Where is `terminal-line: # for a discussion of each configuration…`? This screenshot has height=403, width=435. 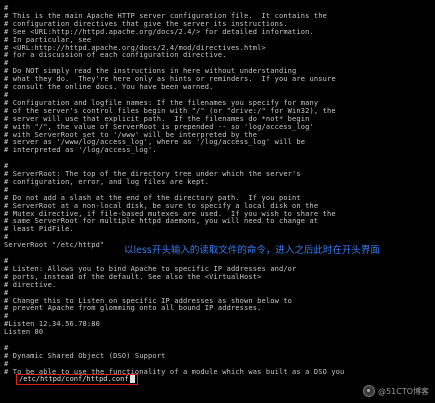 terminal-line: # for a discussion of each configuration… is located at coordinates (115, 55).